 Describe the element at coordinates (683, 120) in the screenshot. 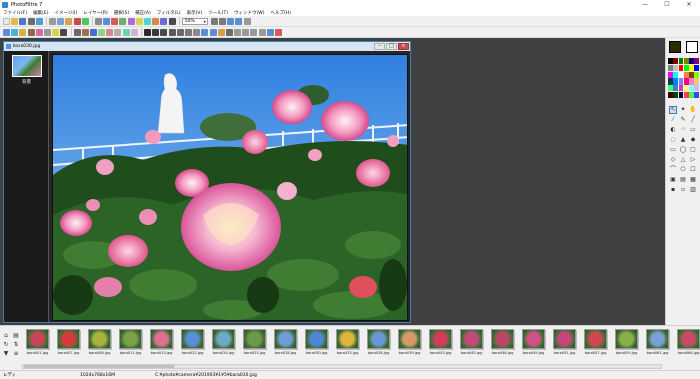

I see `pen-icon: ✎` at that location.